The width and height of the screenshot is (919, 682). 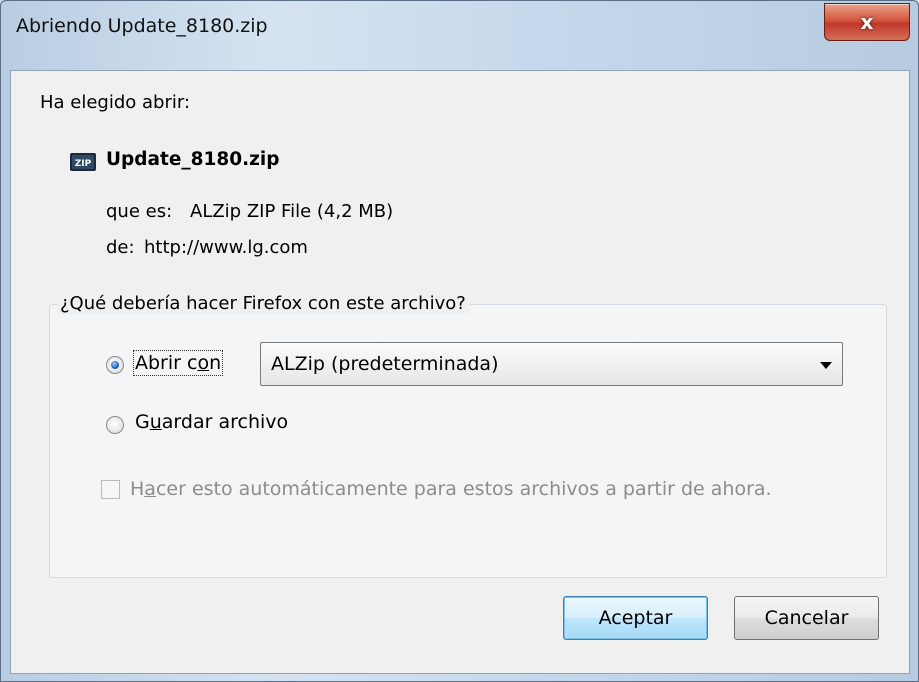 I want to click on application-select: ALZip (predeterminada), so click(x=551, y=364).